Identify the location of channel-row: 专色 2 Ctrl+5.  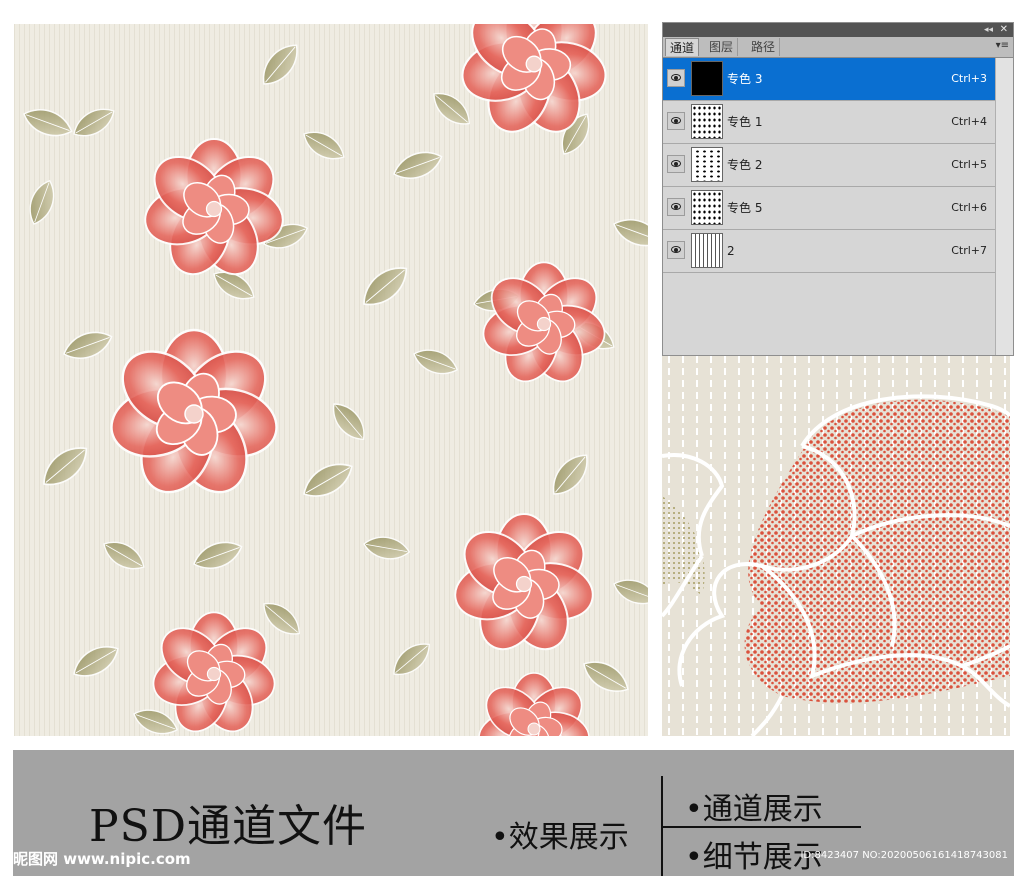
(830, 165).